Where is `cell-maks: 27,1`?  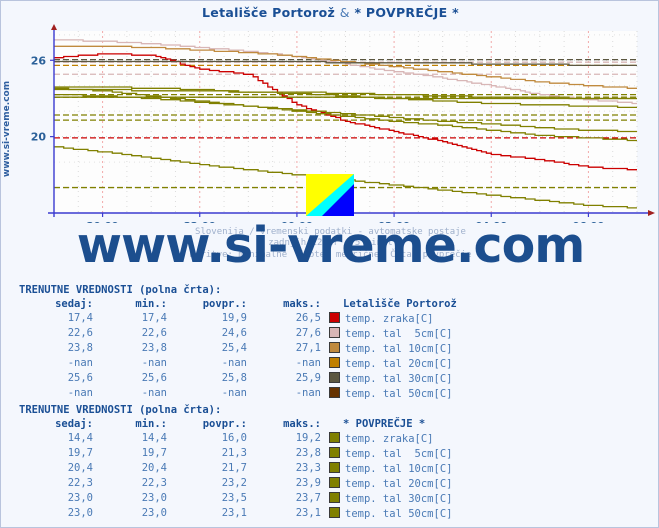 cell-maks: 27,1 is located at coordinates (308, 348).